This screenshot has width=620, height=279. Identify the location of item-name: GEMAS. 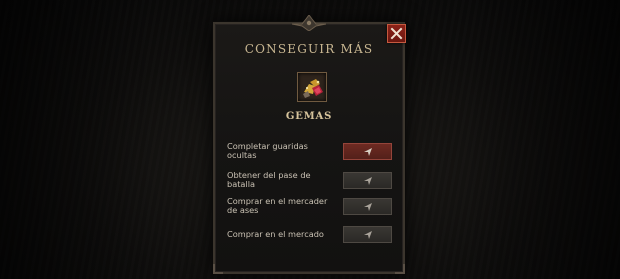
(309, 116).